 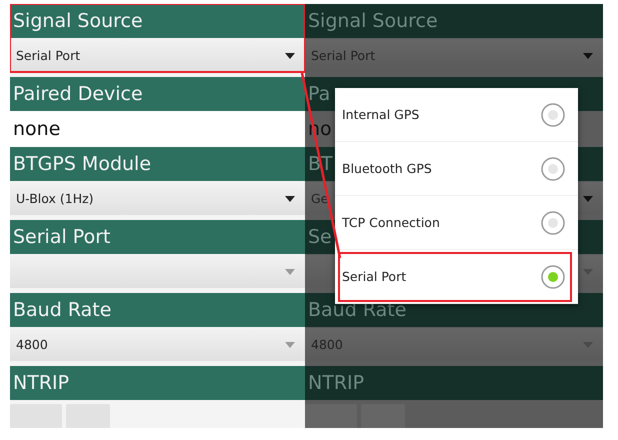 What do you see at coordinates (157, 310) in the screenshot?
I see `section-header: Baud Rate` at bounding box center [157, 310].